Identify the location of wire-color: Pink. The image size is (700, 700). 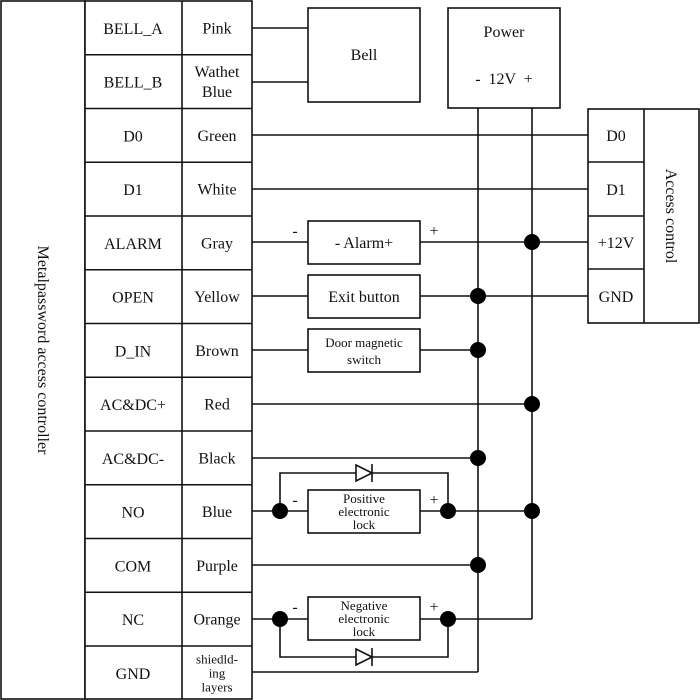
(216, 28).